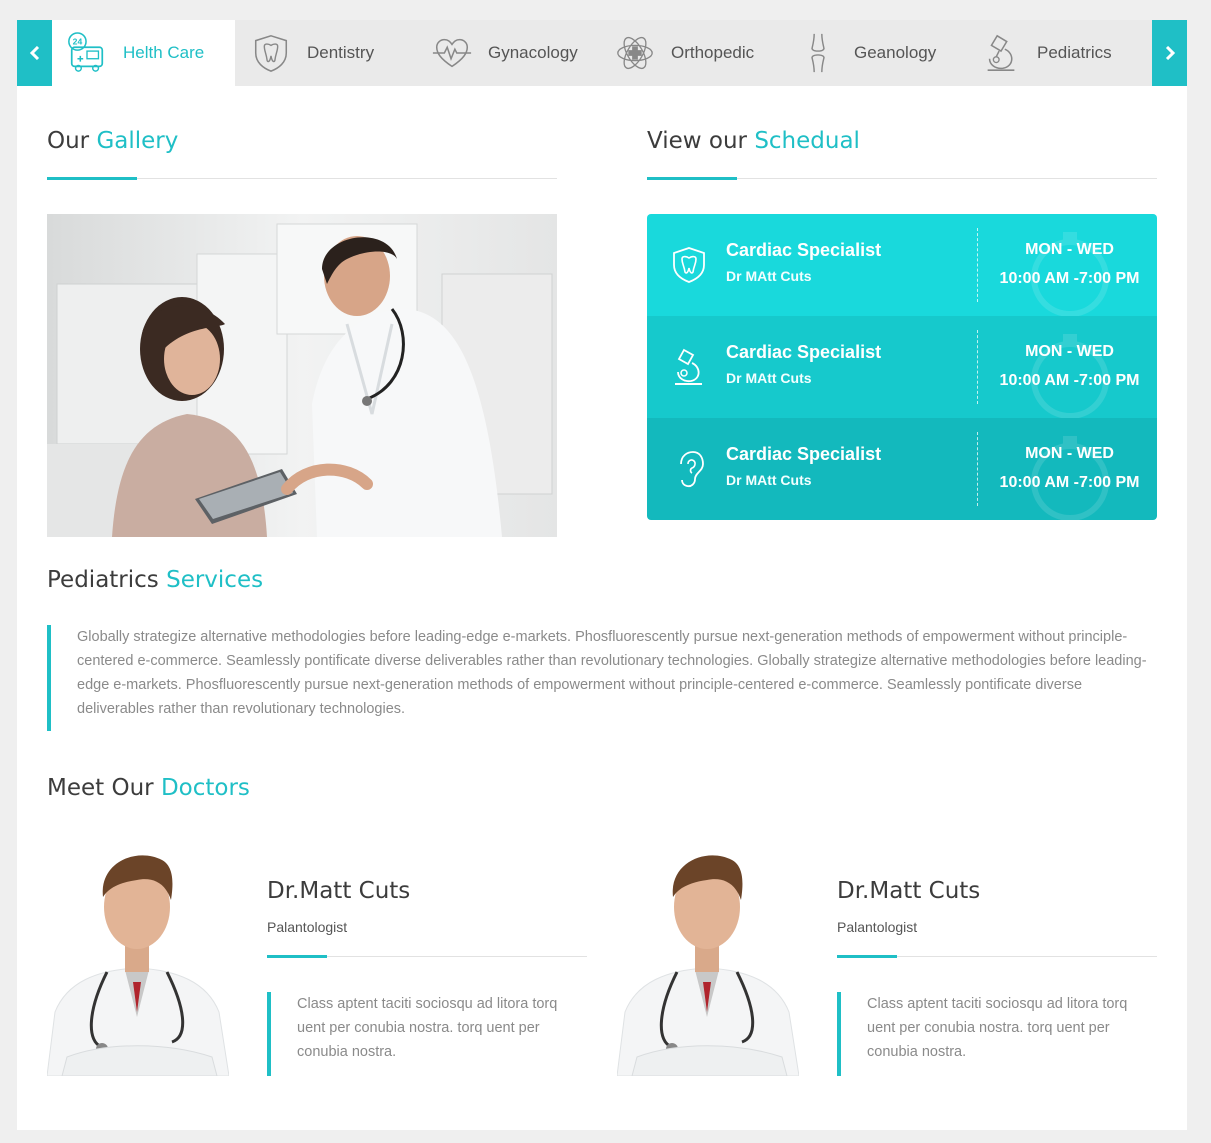  Describe the element at coordinates (137, 141) in the screenshot. I see `heading-highlight: Gallery` at that location.